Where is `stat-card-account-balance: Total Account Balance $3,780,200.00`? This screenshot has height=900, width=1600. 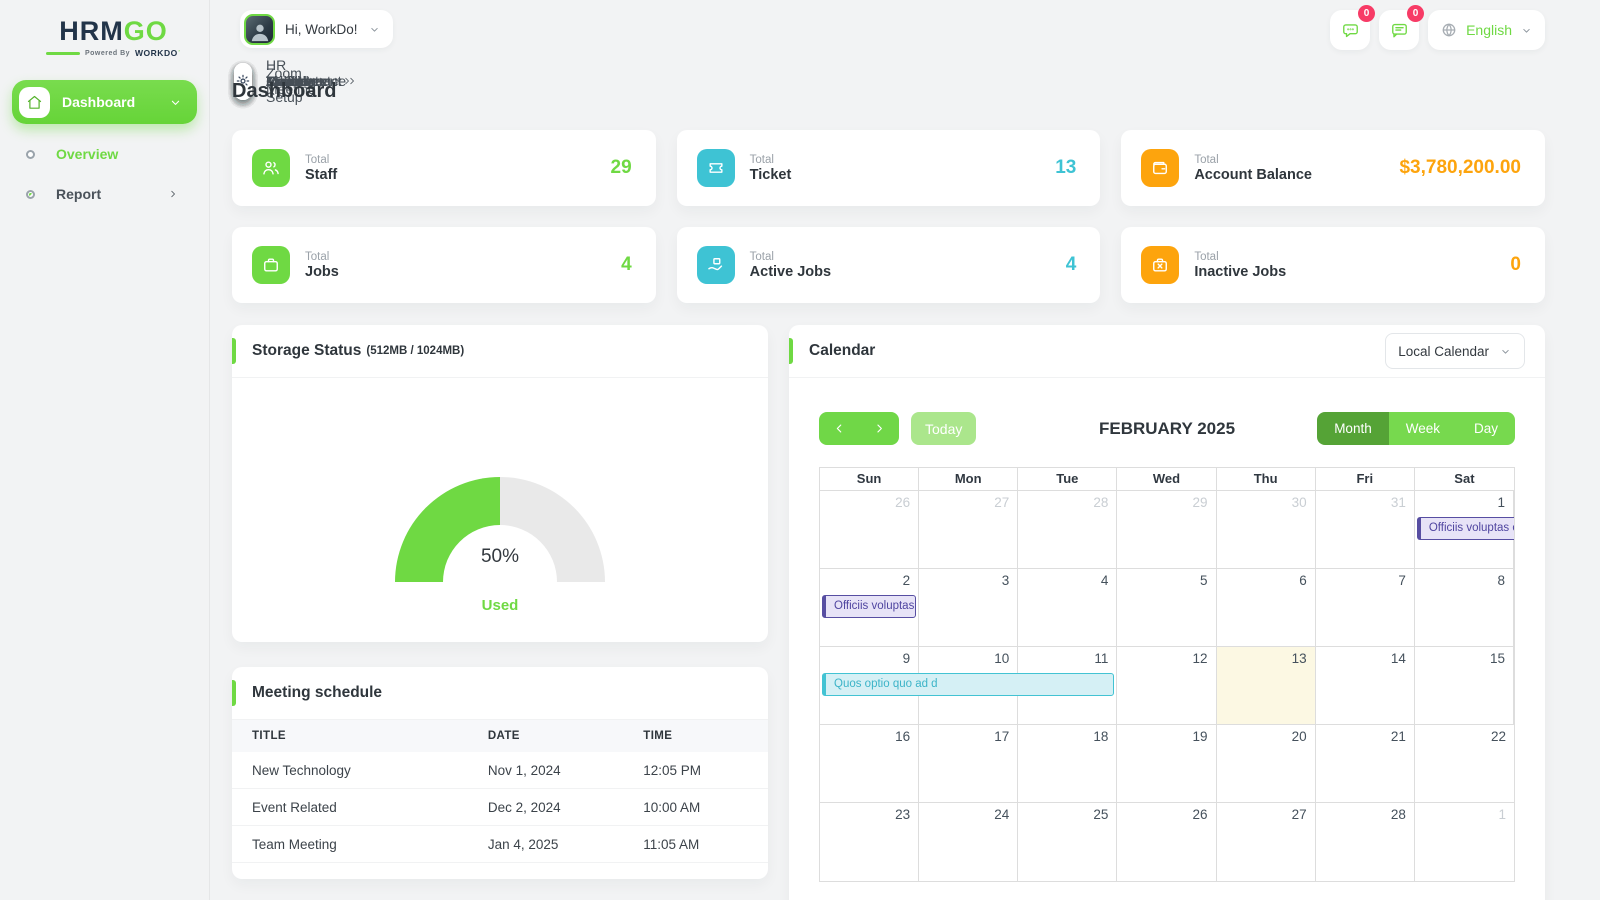 stat-card-account-balance: Total Account Balance $3,780,200.00 is located at coordinates (1333, 168).